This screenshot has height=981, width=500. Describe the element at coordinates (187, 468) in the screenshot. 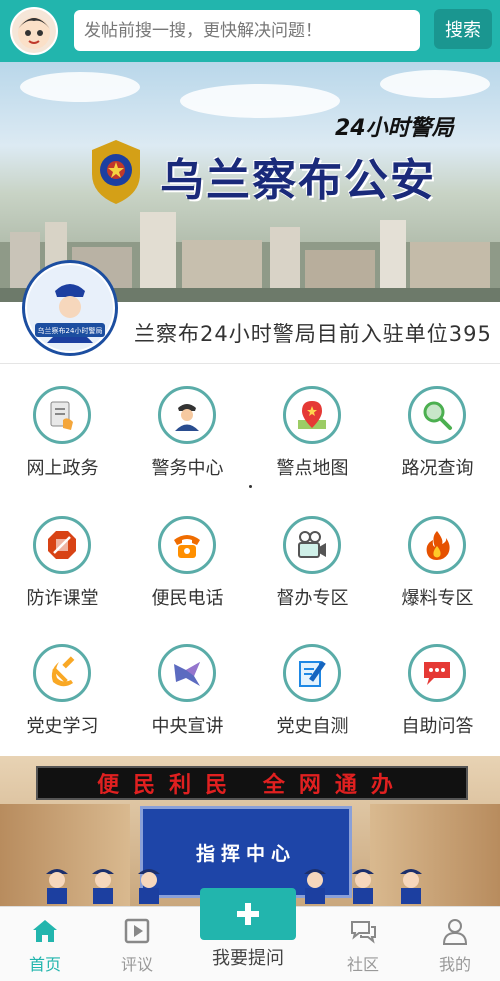

I see `grid-label: 警务中心` at that location.